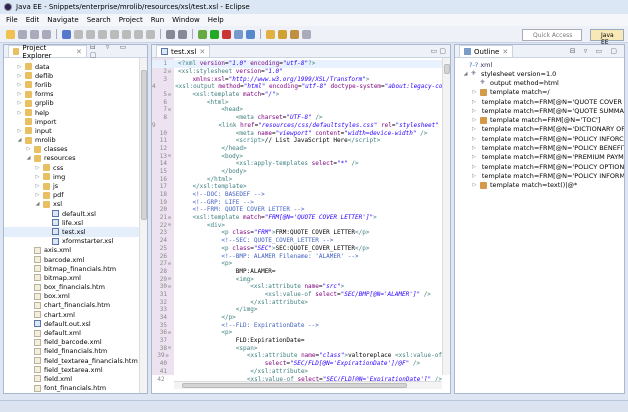  What do you see at coordinates (75, 149) in the screenshot?
I see `tree-item: ▷ classes` at bounding box center [75, 149].